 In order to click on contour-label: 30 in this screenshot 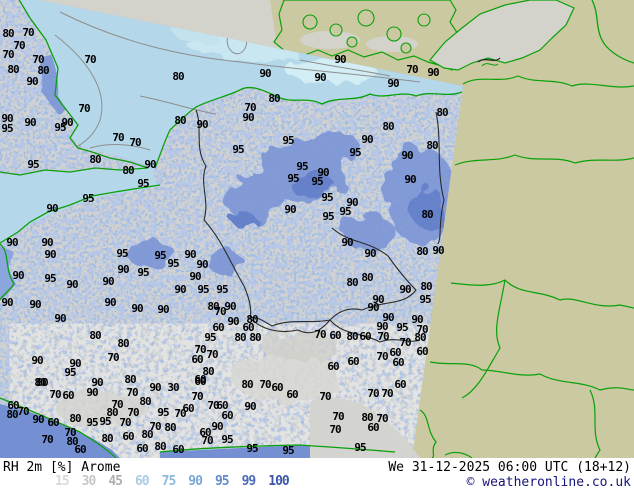, I will do `click(173, 387)`.